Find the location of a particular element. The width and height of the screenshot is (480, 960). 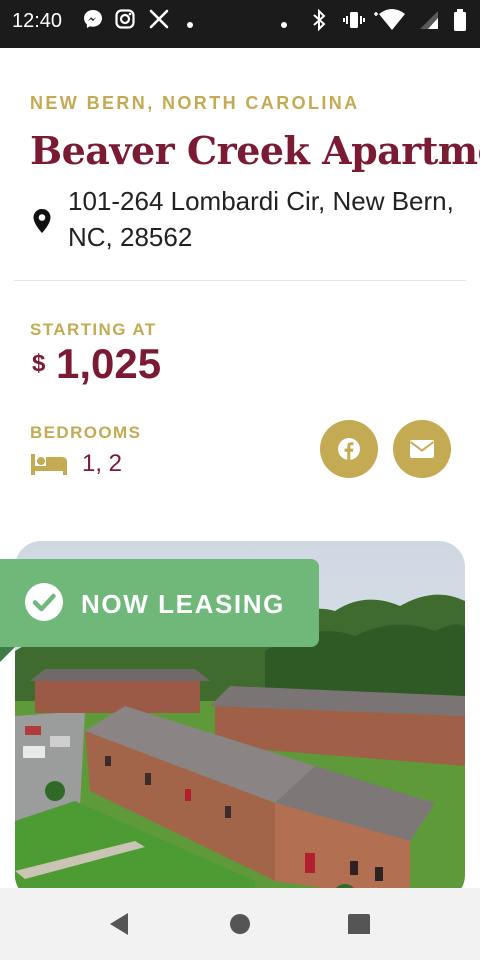

recents-icon is located at coordinates (361, 924).